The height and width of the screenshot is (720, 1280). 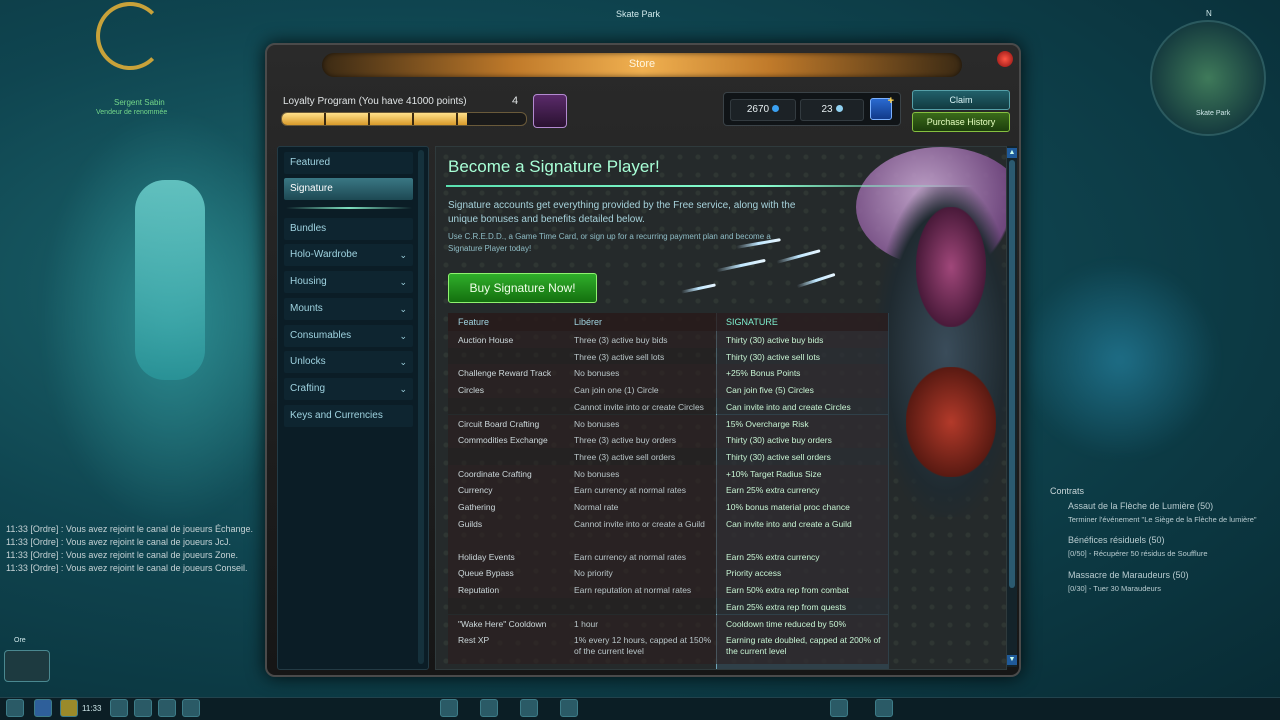 I want to click on free-cell: Three (3) active sell orders, so click(x=625, y=456).